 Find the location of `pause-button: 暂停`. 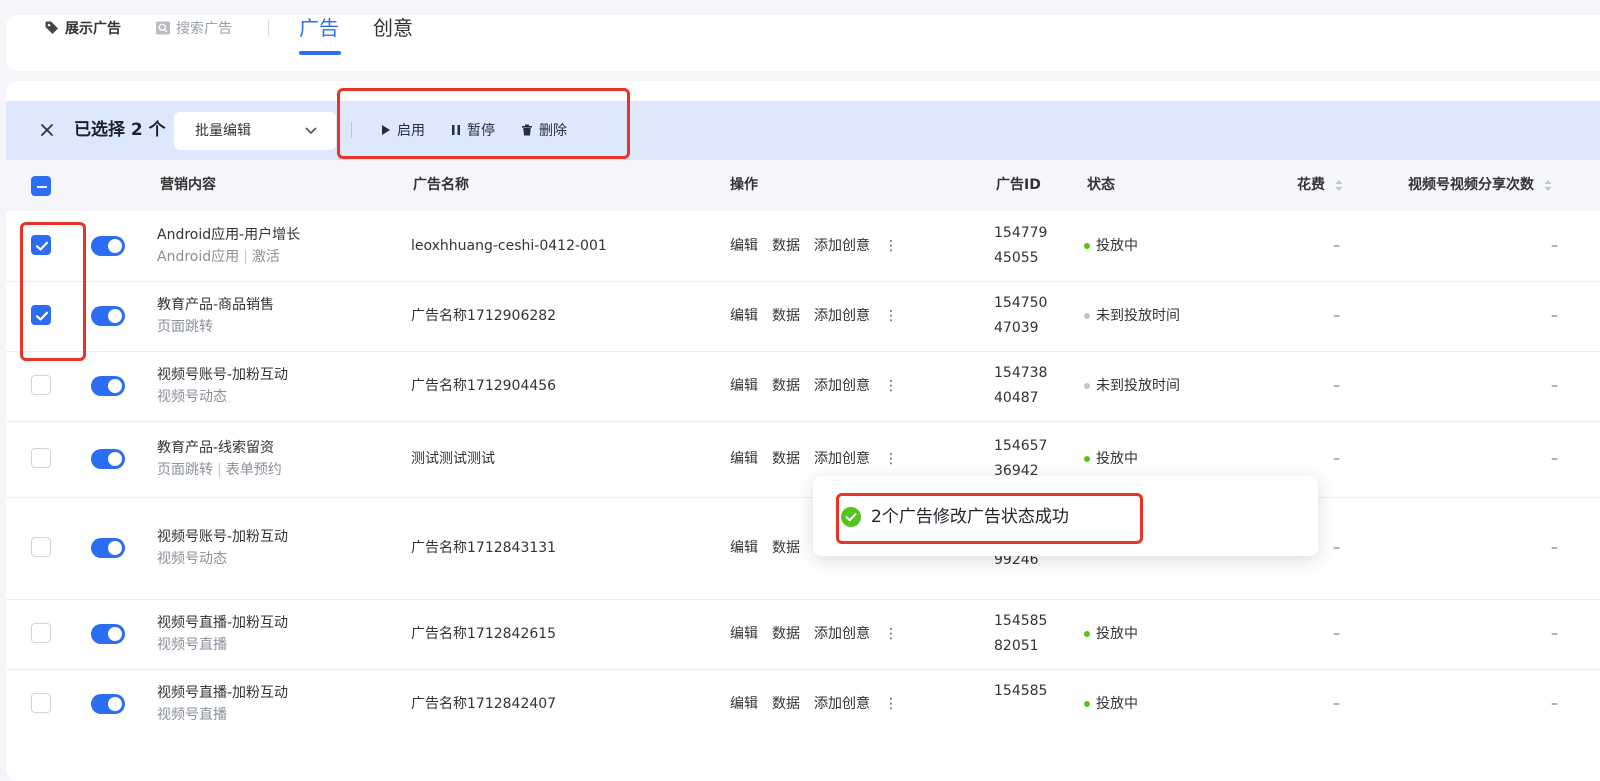

pause-button: 暂停 is located at coordinates (473, 130).